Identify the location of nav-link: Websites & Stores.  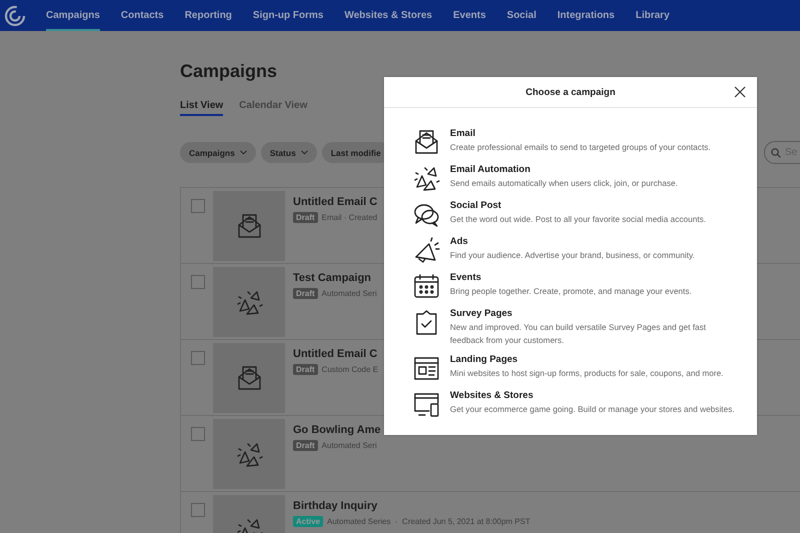
(388, 15).